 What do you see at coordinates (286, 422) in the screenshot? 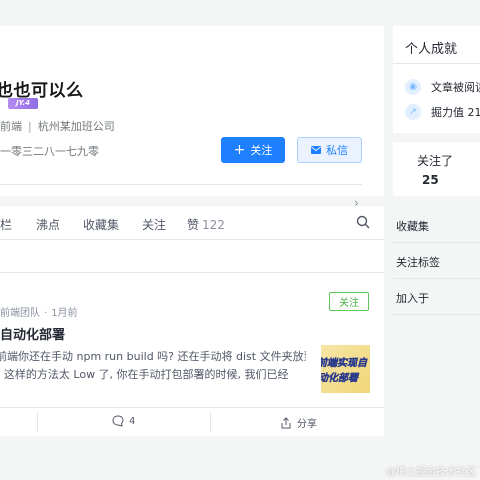
I see `share-icon` at bounding box center [286, 422].